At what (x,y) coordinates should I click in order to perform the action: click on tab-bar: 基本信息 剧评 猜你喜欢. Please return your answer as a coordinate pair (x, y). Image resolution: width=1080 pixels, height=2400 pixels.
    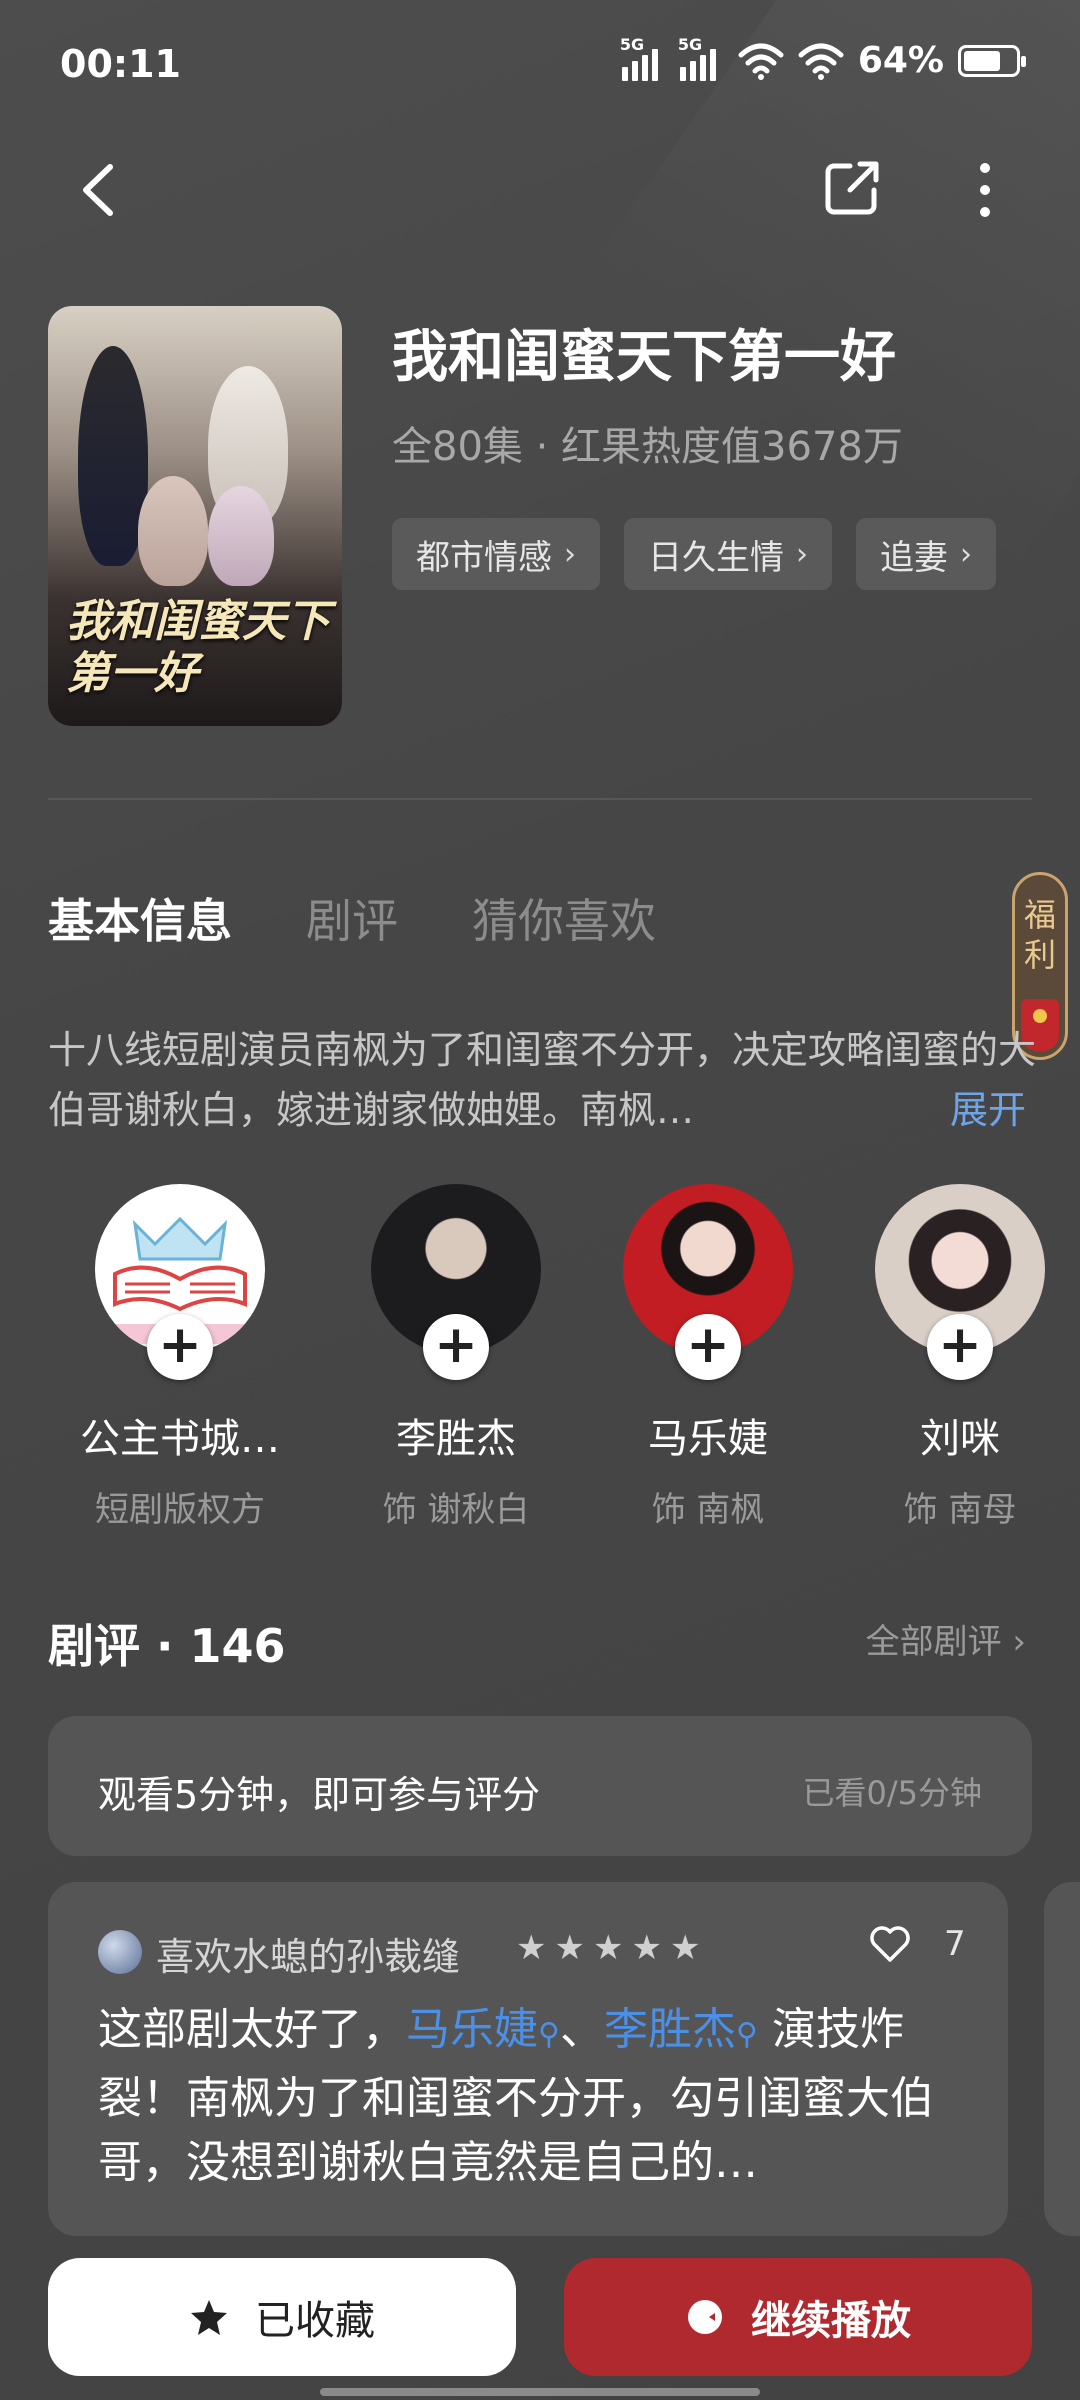
    Looking at the image, I should click on (352, 918).